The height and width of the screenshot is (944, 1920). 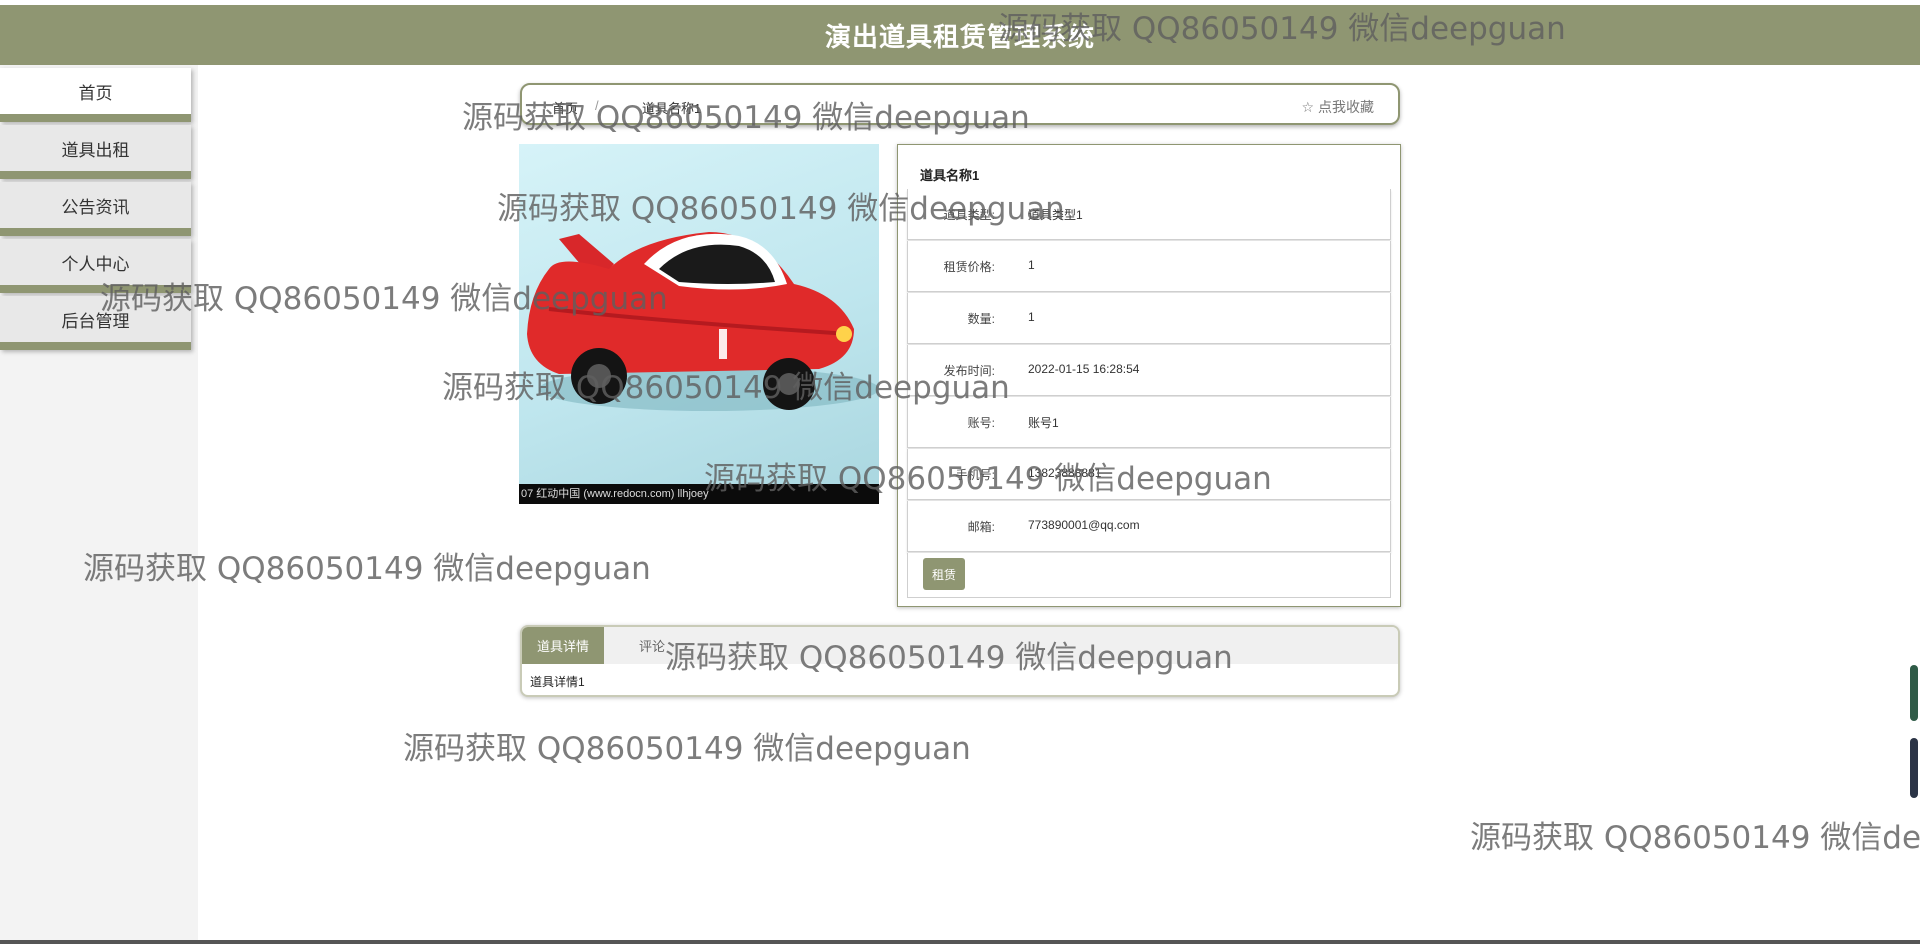 I want to click on attribute-row: 邮箱: 773890001@qq.com, so click(x=1149, y=526).